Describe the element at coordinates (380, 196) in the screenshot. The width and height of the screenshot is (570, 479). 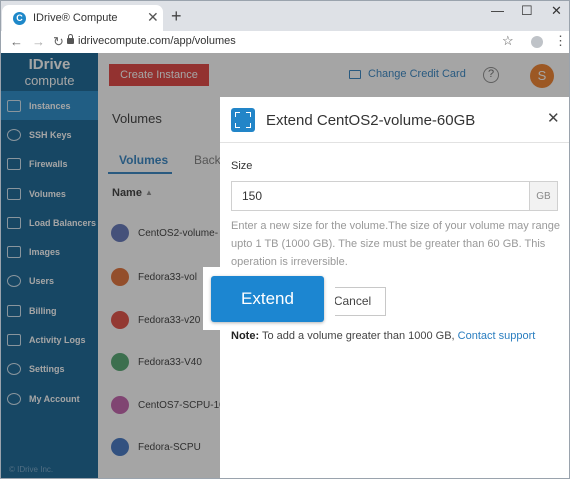
I see `size-input` at that location.